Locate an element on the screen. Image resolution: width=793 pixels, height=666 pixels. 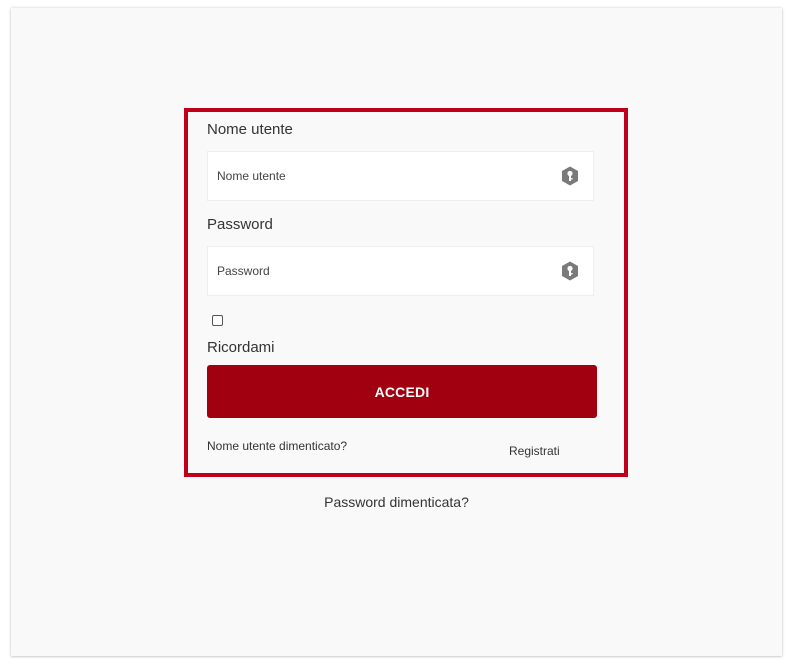
password-field-wrapper is located at coordinates (400, 271).